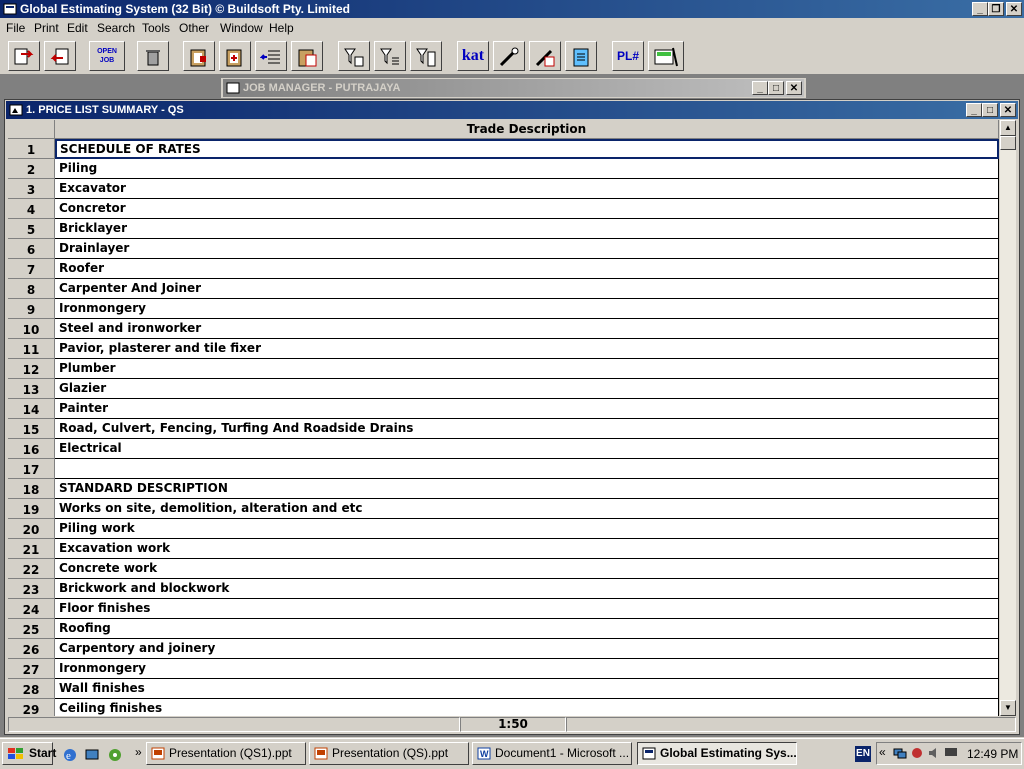  What do you see at coordinates (527, 369) in the screenshot?
I see `trade-description-cell: Plumber` at bounding box center [527, 369].